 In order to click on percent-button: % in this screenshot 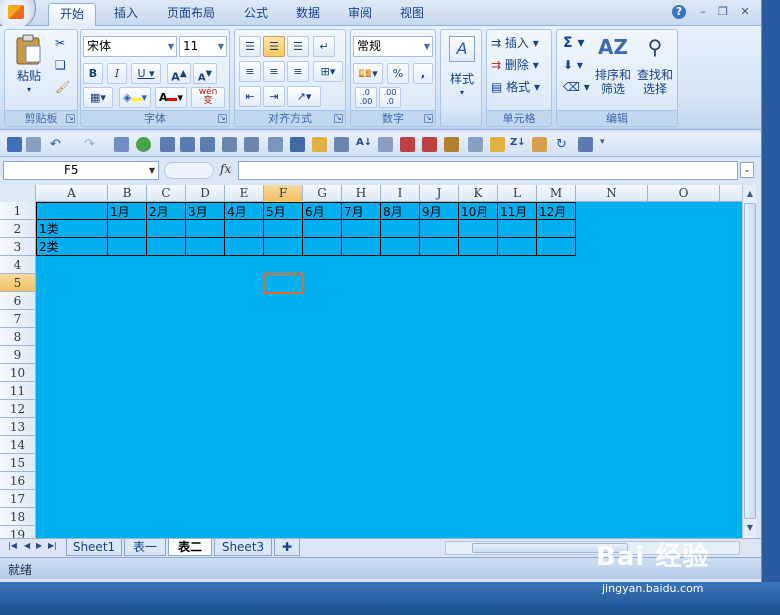, I will do `click(398, 73)`.